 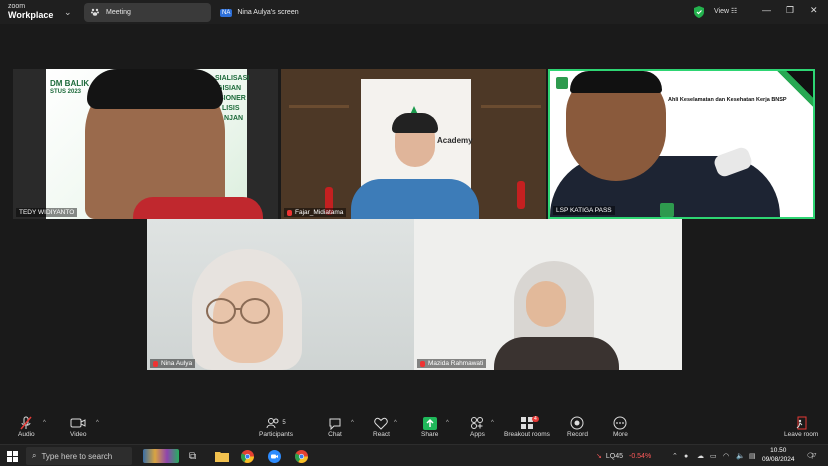 I want to click on encryption-shield-icon, so click(x=699, y=12).